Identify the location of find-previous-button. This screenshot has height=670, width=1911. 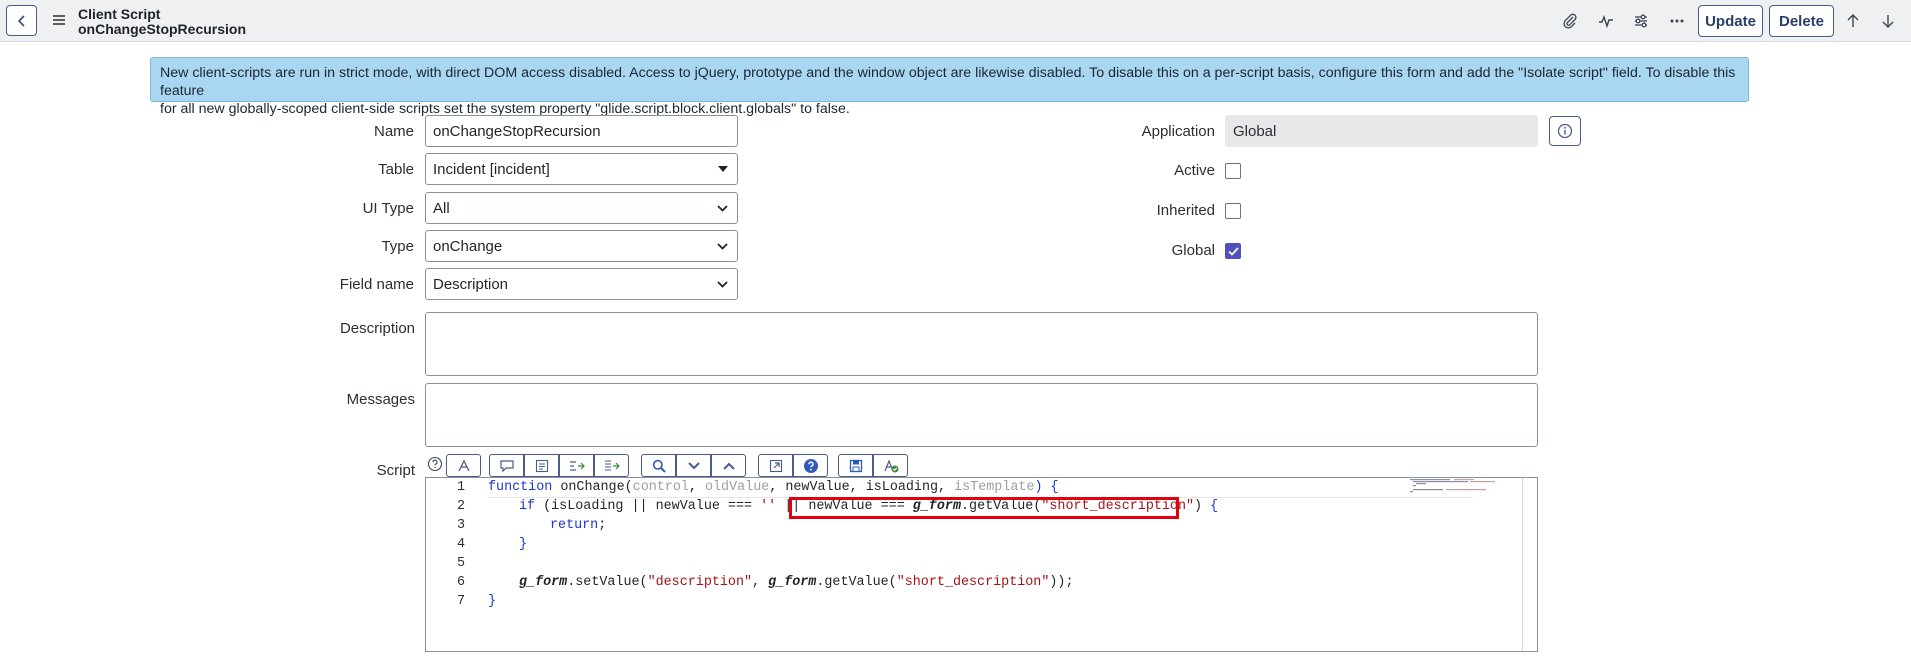
(728, 465).